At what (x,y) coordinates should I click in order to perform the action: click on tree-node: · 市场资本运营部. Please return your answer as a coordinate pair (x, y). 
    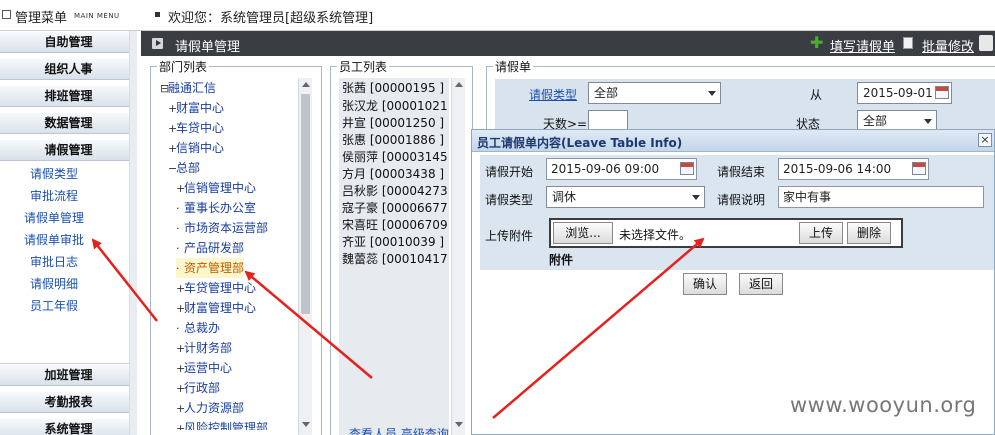
    Looking at the image, I should click on (222, 228).